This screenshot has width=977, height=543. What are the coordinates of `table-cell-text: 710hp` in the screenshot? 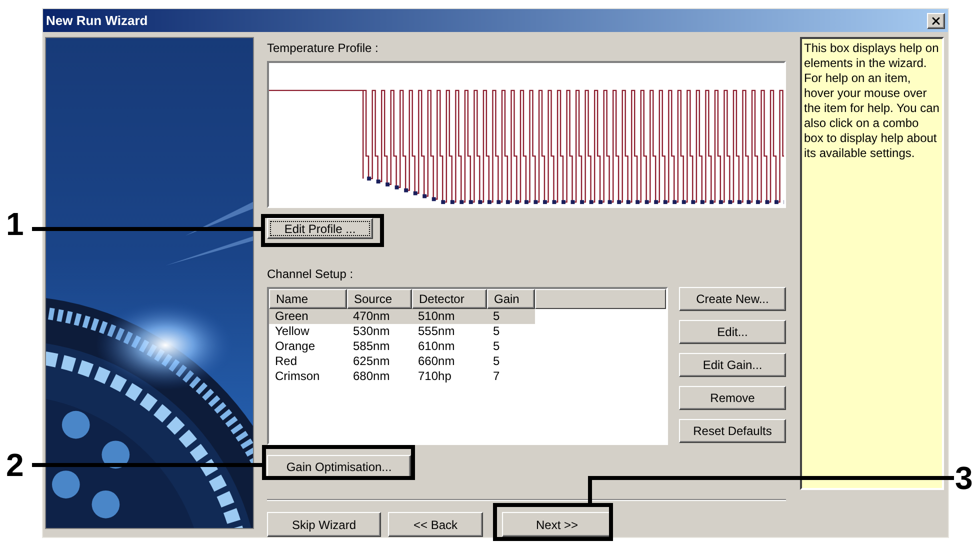 It's located at (434, 376).